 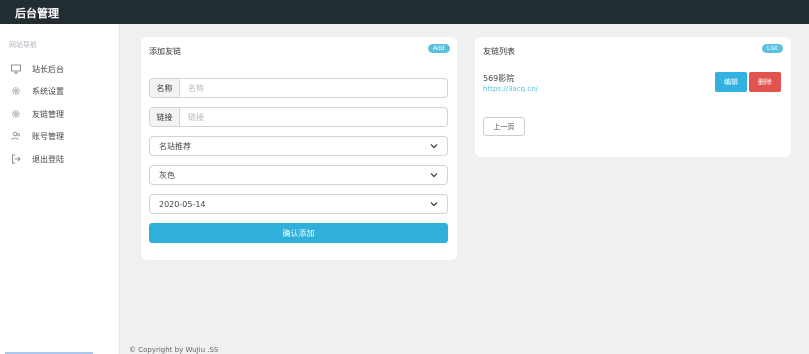 I want to click on add-badge: Add, so click(x=439, y=48).